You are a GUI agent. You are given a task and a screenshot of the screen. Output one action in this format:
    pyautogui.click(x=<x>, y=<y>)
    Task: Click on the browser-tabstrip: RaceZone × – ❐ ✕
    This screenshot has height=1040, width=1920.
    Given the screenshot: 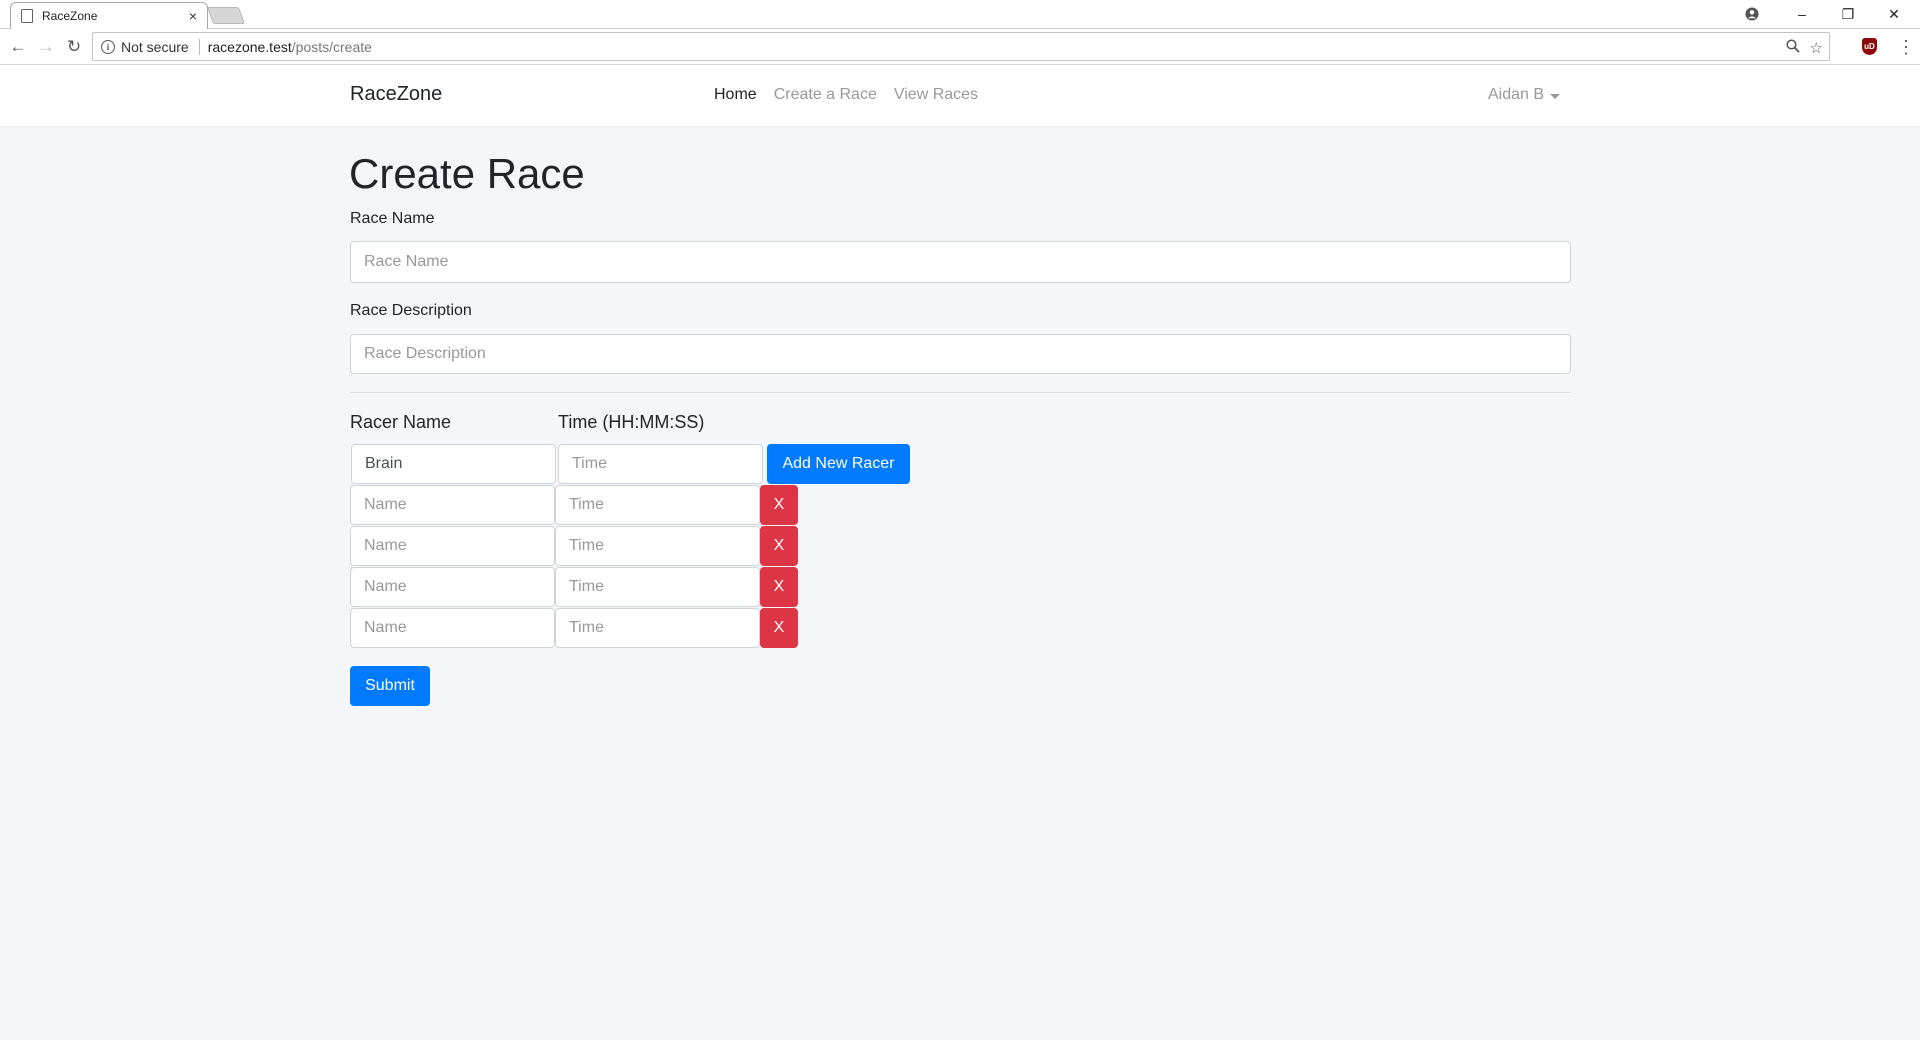 What is the action you would take?
    pyautogui.click(x=960, y=14)
    